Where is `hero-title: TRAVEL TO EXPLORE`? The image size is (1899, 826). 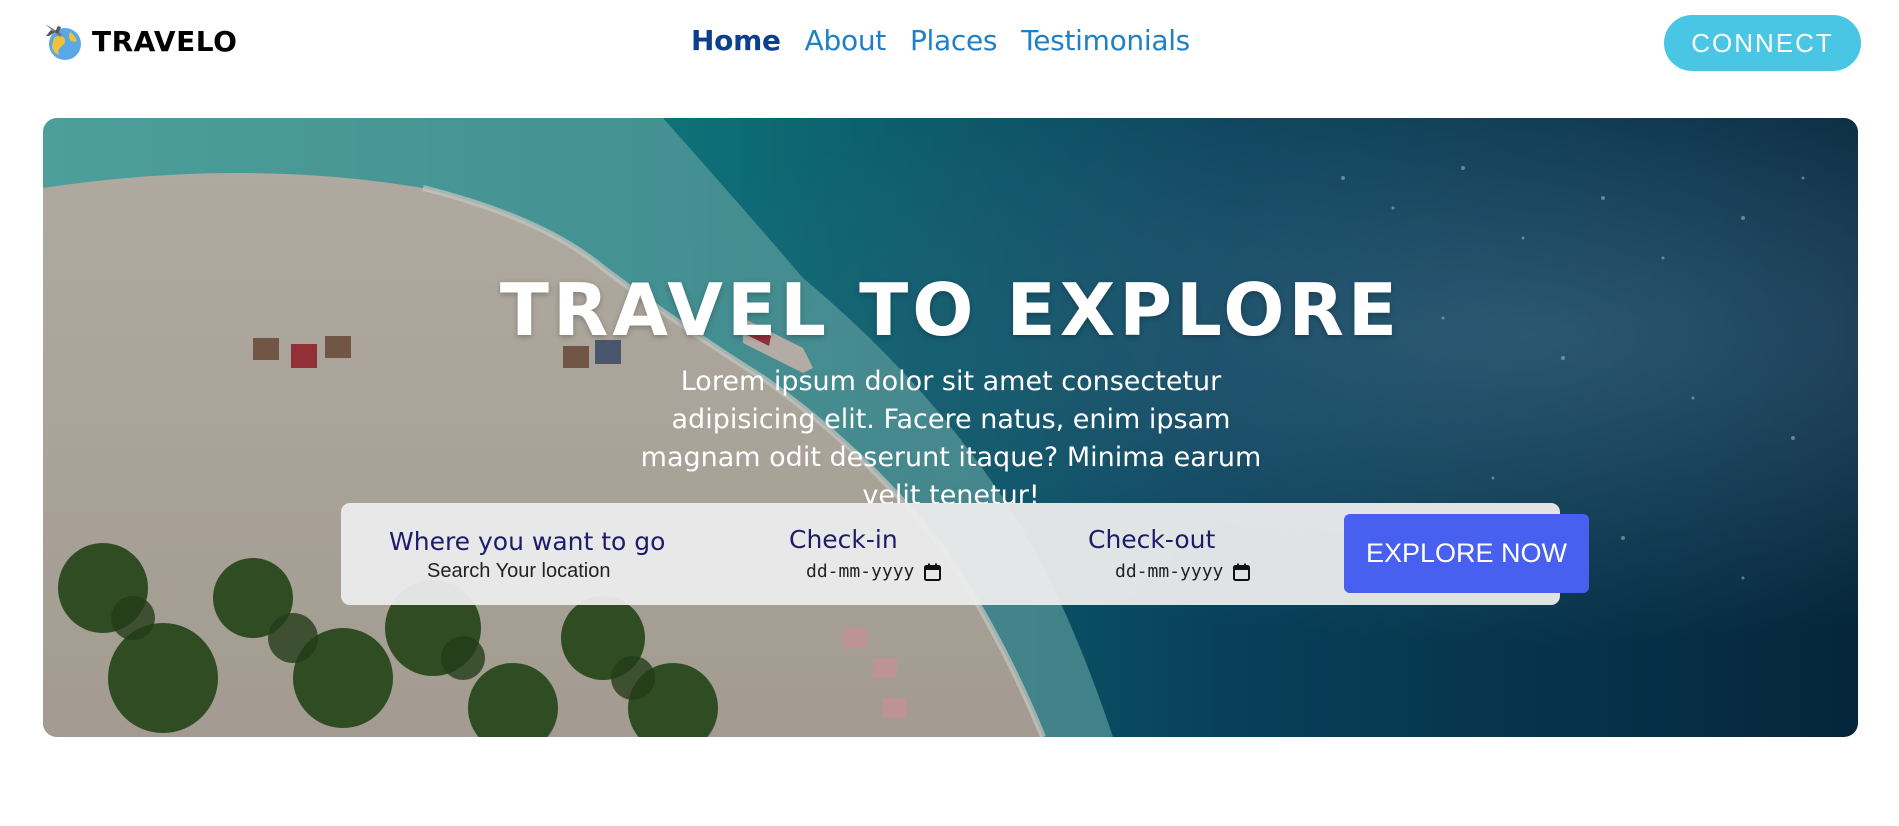 hero-title: TRAVEL TO EXPLORE is located at coordinates (950, 310).